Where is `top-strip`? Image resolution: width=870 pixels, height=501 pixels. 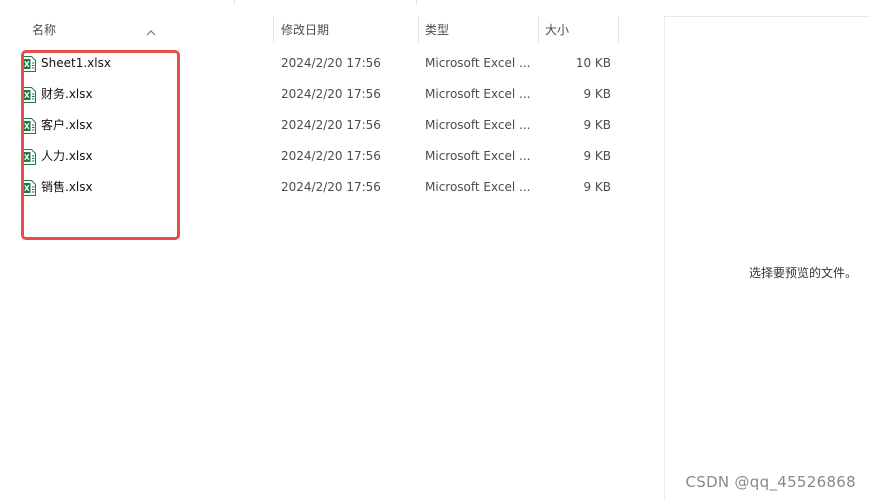 top-strip is located at coordinates (435, 8).